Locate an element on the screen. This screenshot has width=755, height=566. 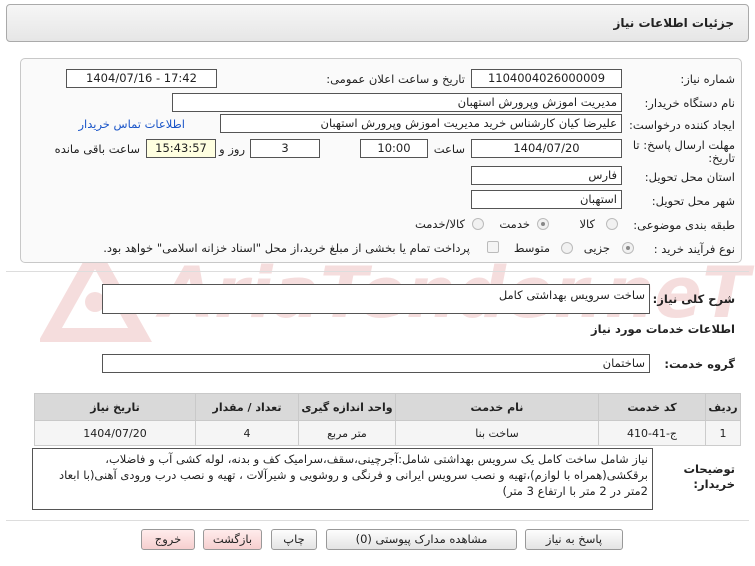
col-need-date-header: تاریخ نیاز is located at coordinates (115, 407).